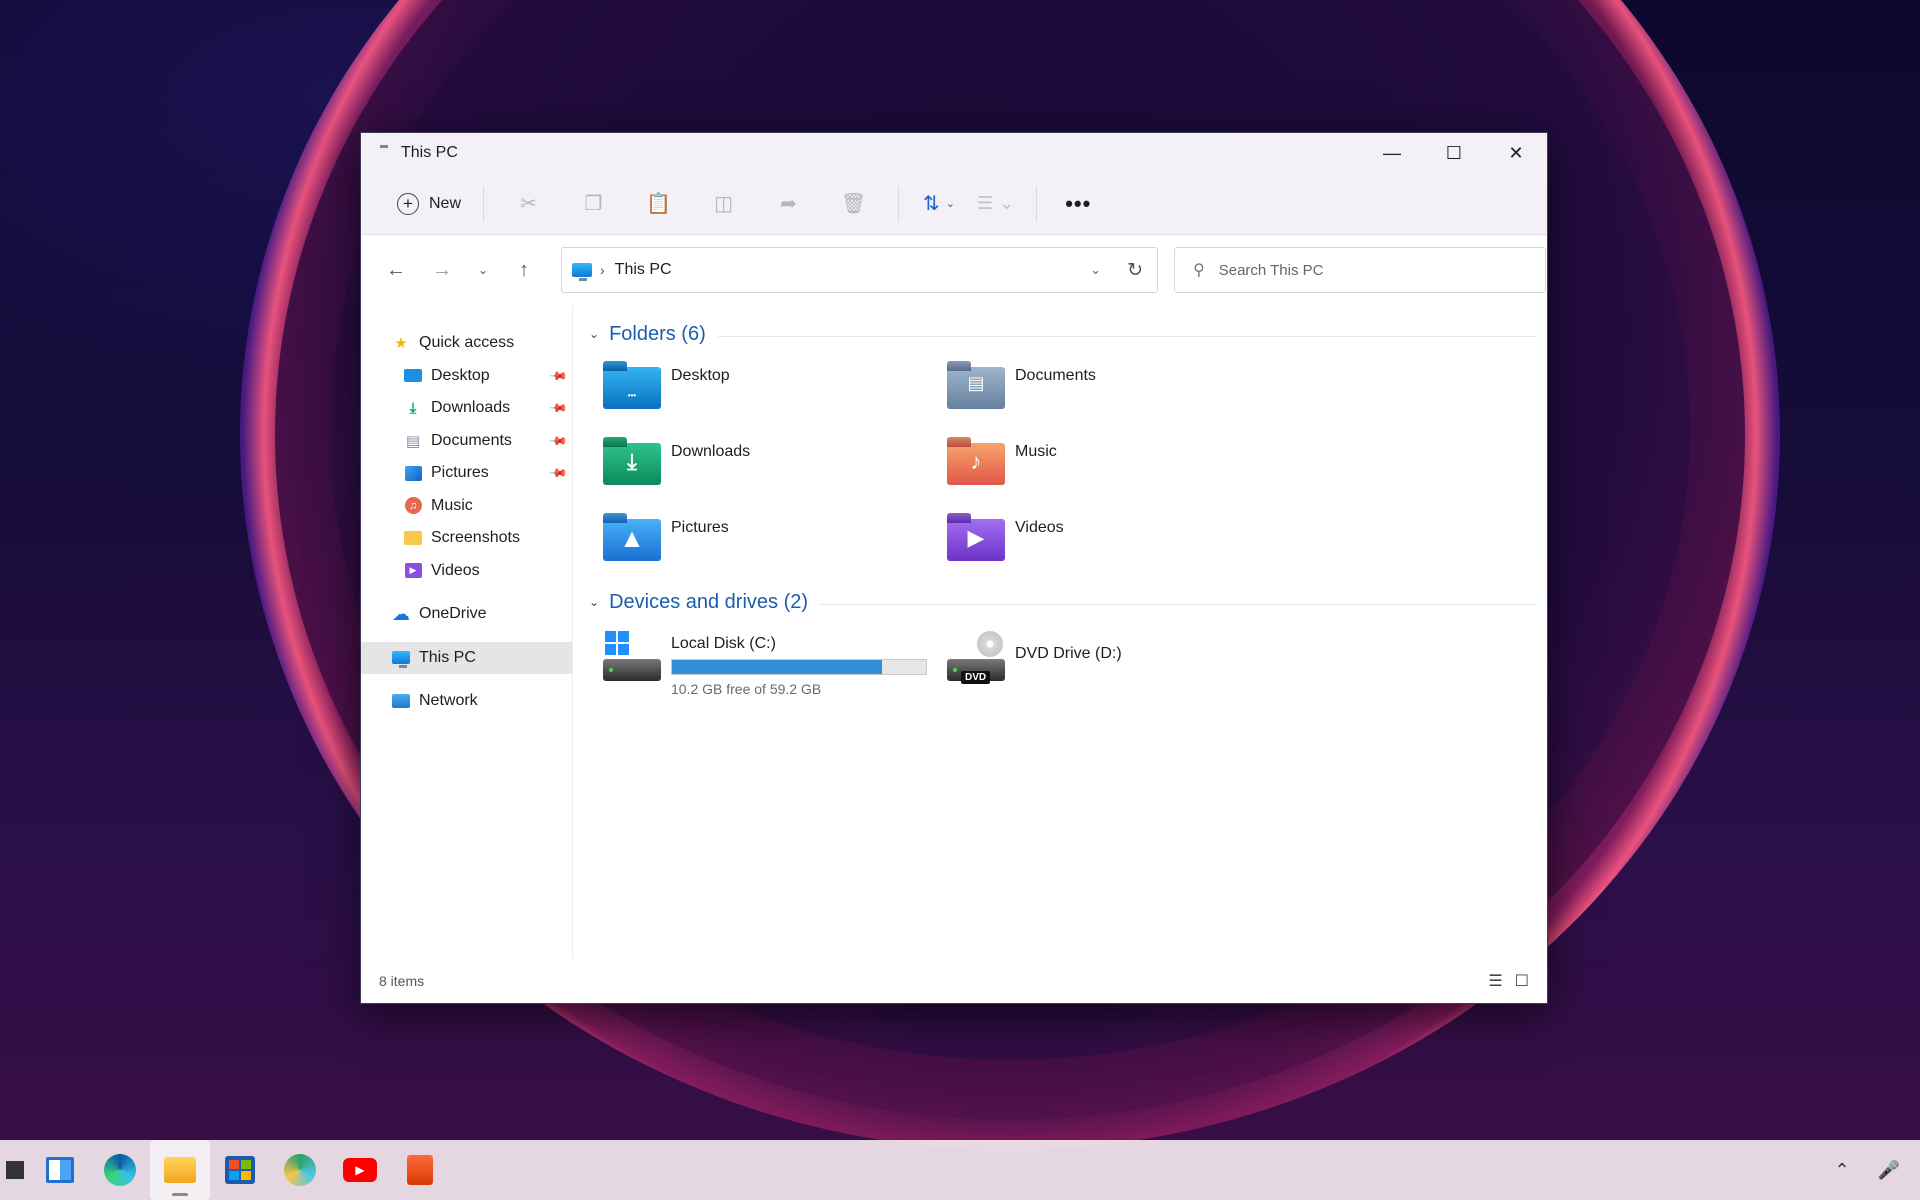  I want to click on desktop-folder-icon: •••, so click(632, 385).